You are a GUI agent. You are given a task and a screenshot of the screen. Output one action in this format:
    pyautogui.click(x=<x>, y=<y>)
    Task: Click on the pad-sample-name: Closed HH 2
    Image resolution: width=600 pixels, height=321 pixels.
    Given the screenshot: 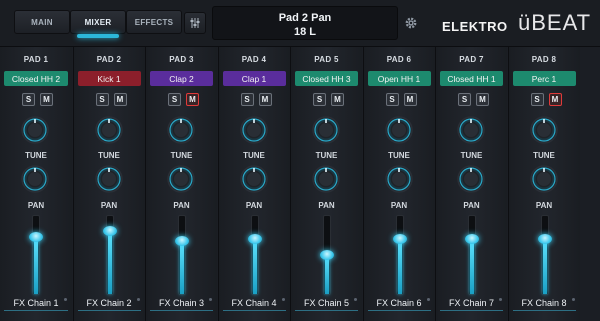 What is the action you would take?
    pyautogui.click(x=36, y=78)
    